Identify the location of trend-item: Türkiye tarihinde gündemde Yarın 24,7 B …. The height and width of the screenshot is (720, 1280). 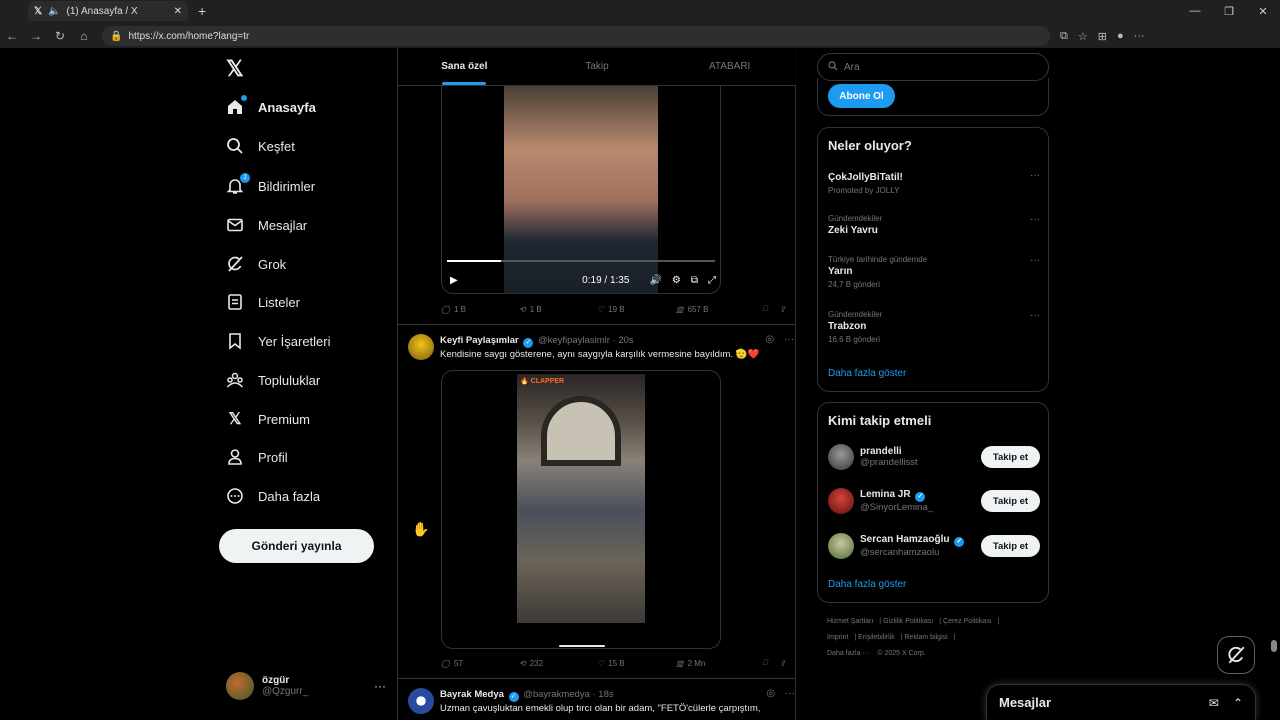
(934, 272).